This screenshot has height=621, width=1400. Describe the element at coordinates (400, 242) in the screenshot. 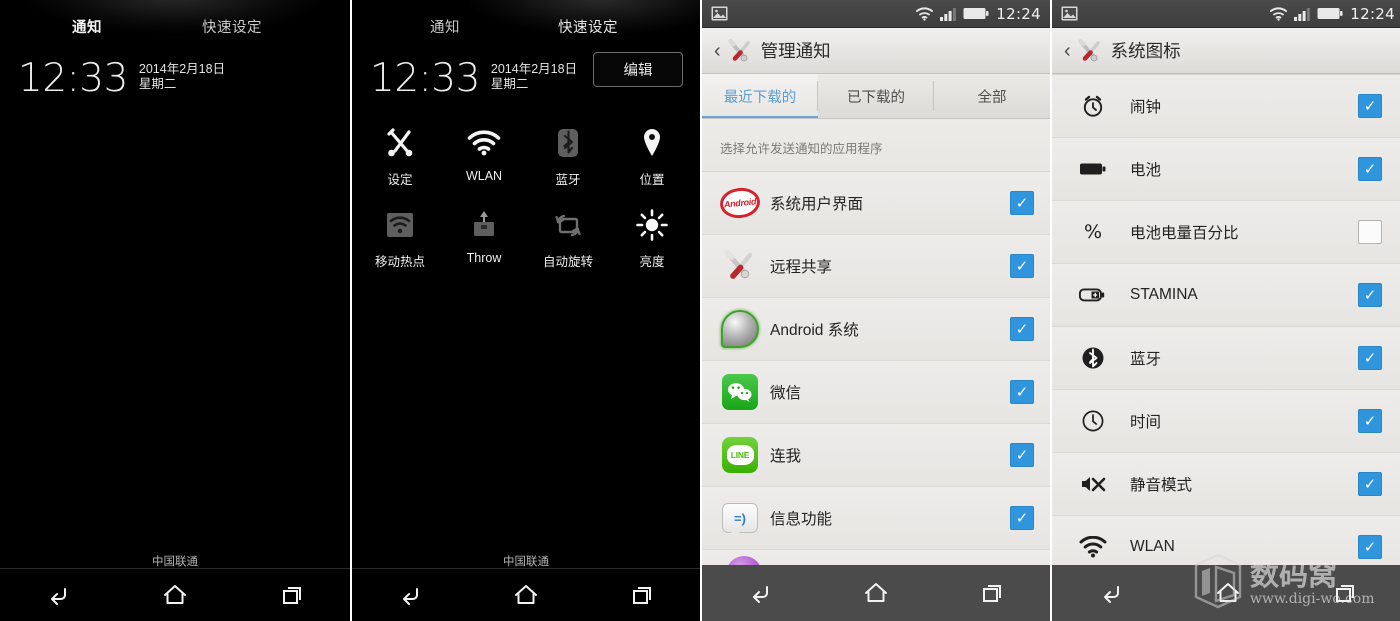

I see `tile-hotspot: 移动热点` at that location.